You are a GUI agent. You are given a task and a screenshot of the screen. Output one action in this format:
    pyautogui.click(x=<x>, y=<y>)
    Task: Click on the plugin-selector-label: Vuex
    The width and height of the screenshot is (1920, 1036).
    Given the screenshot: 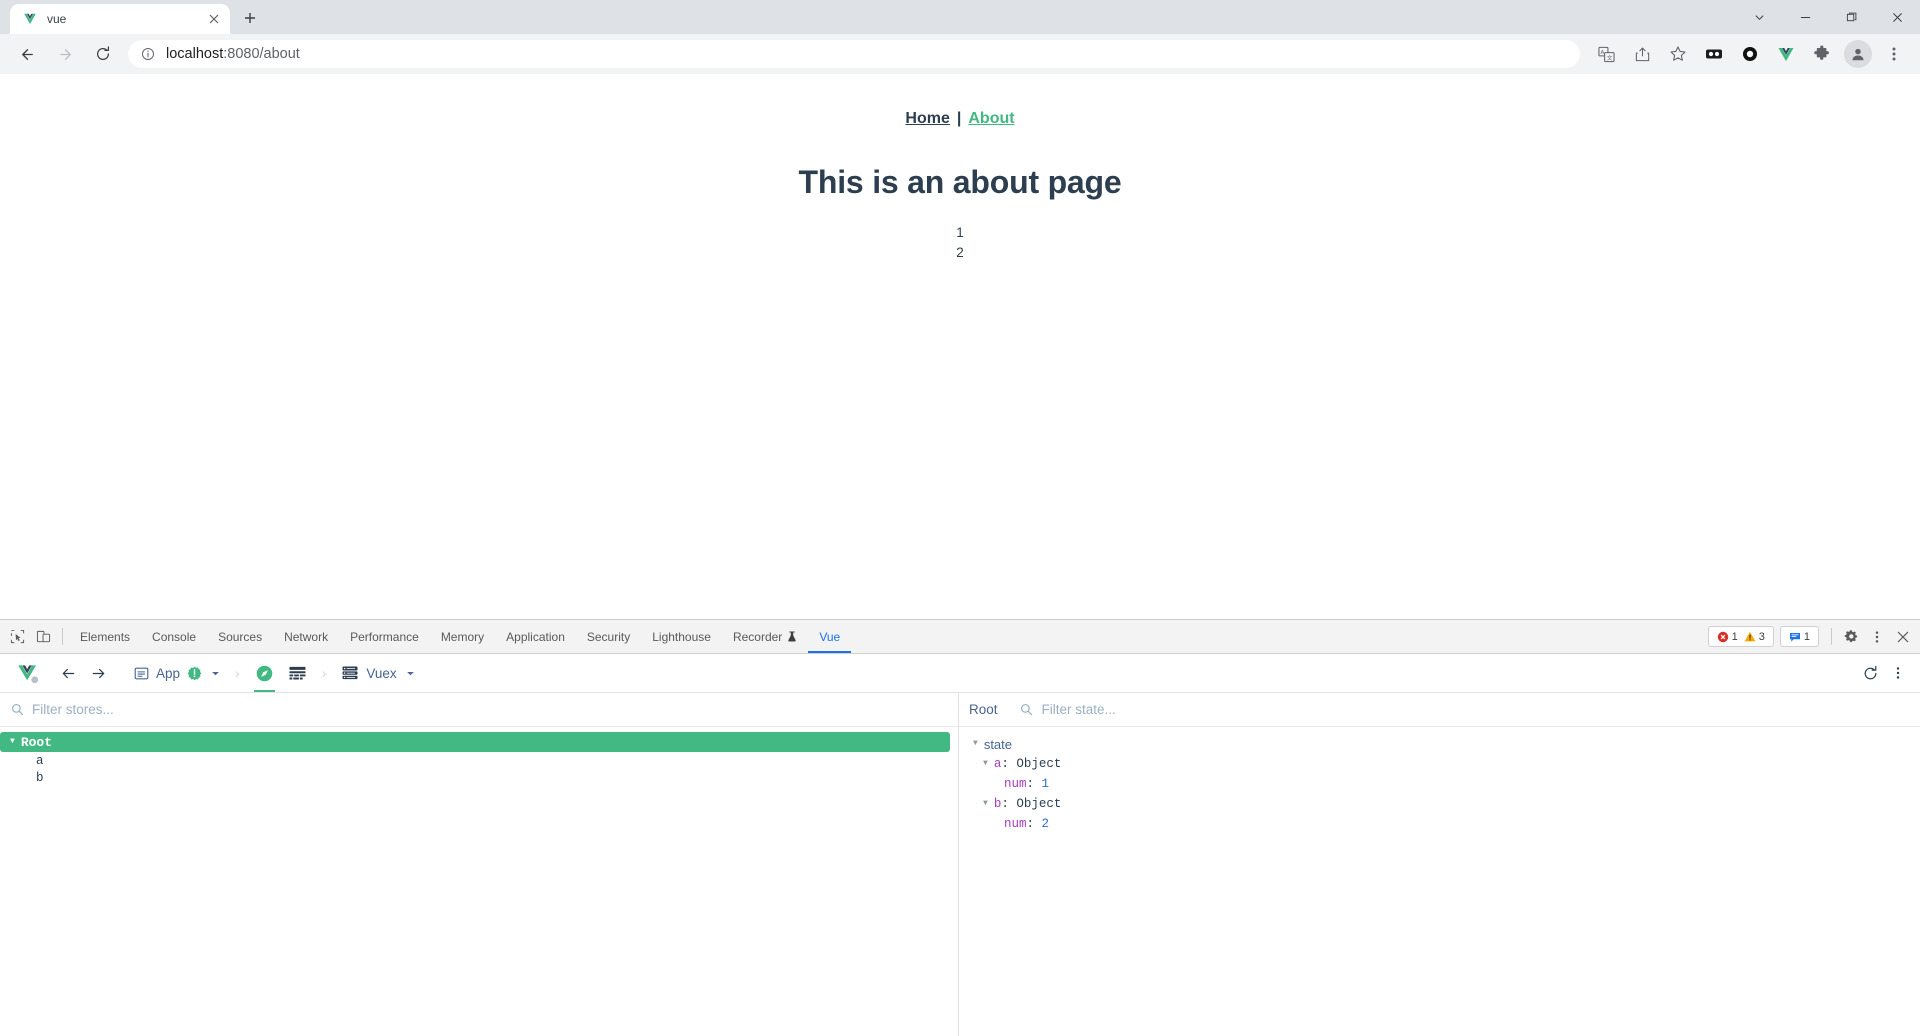 What is the action you would take?
    pyautogui.click(x=381, y=673)
    